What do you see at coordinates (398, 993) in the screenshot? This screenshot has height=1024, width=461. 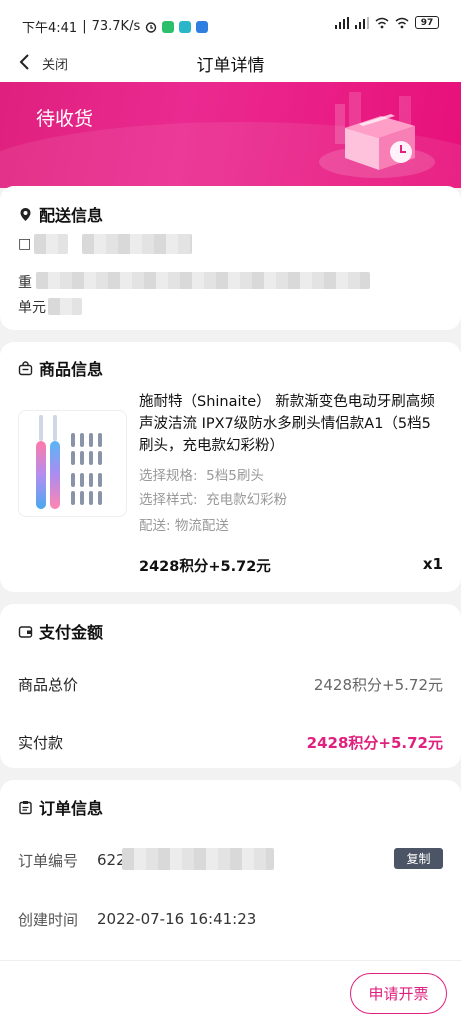 I see `request-invoice-button: 申请开票` at bounding box center [398, 993].